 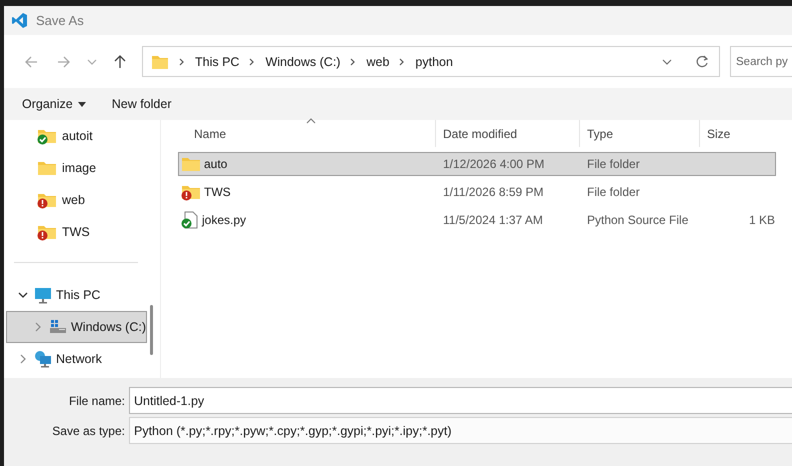 I want to click on quick-access-item: web, so click(x=82, y=200).